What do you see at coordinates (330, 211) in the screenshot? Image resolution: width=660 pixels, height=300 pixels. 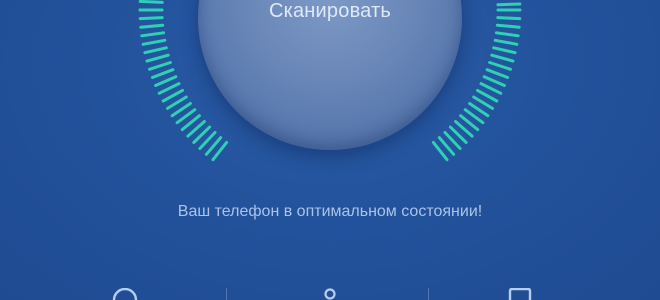 I see `status-message: Ваш телефон в оптимальном состоянии!` at bounding box center [330, 211].